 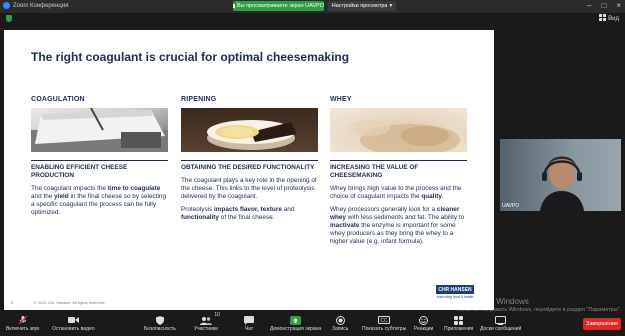 I want to click on toolbar-label: Участники, so click(x=206, y=329).